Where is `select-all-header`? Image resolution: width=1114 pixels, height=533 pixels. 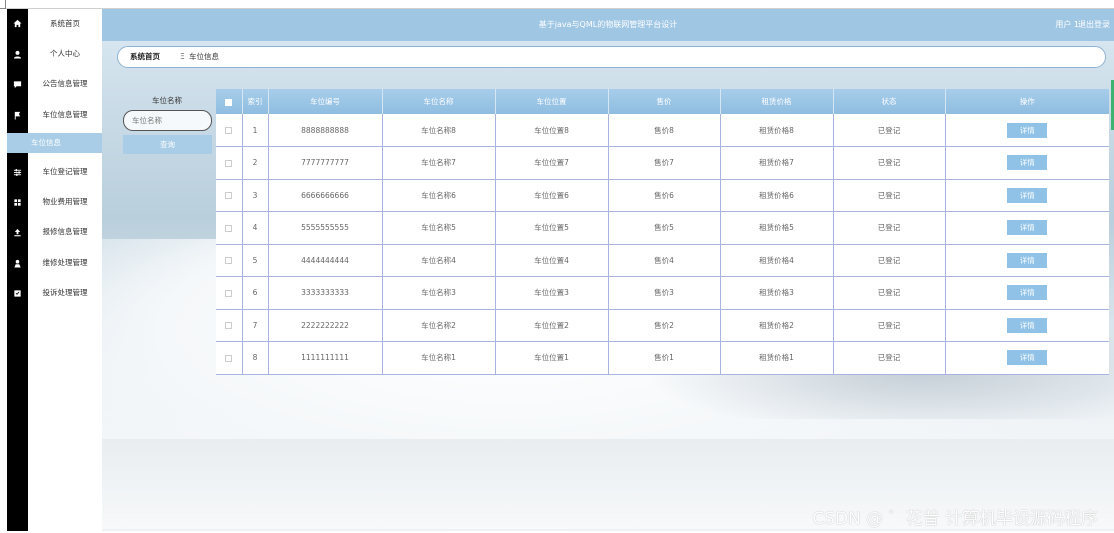 select-all-header is located at coordinates (229, 101).